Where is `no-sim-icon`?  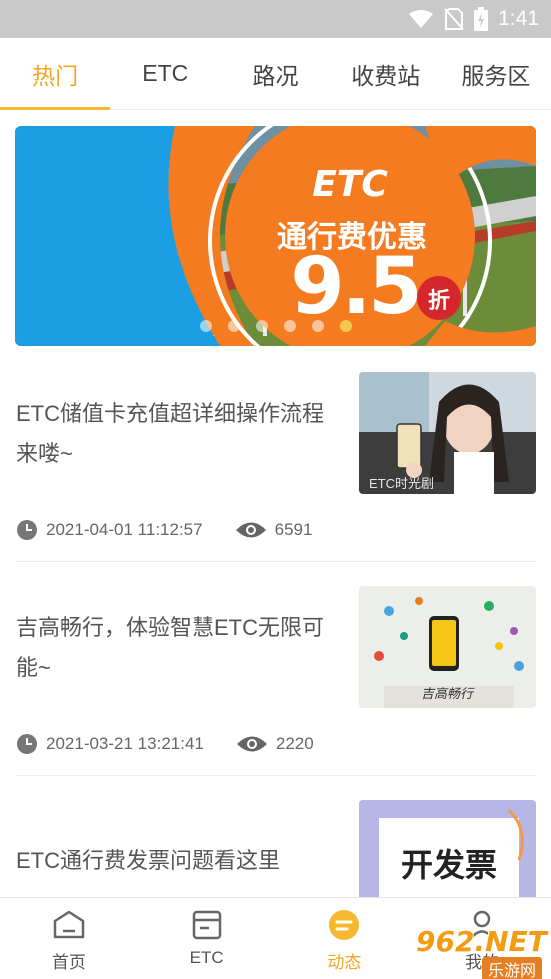
no-sim-icon is located at coordinates (454, 19).